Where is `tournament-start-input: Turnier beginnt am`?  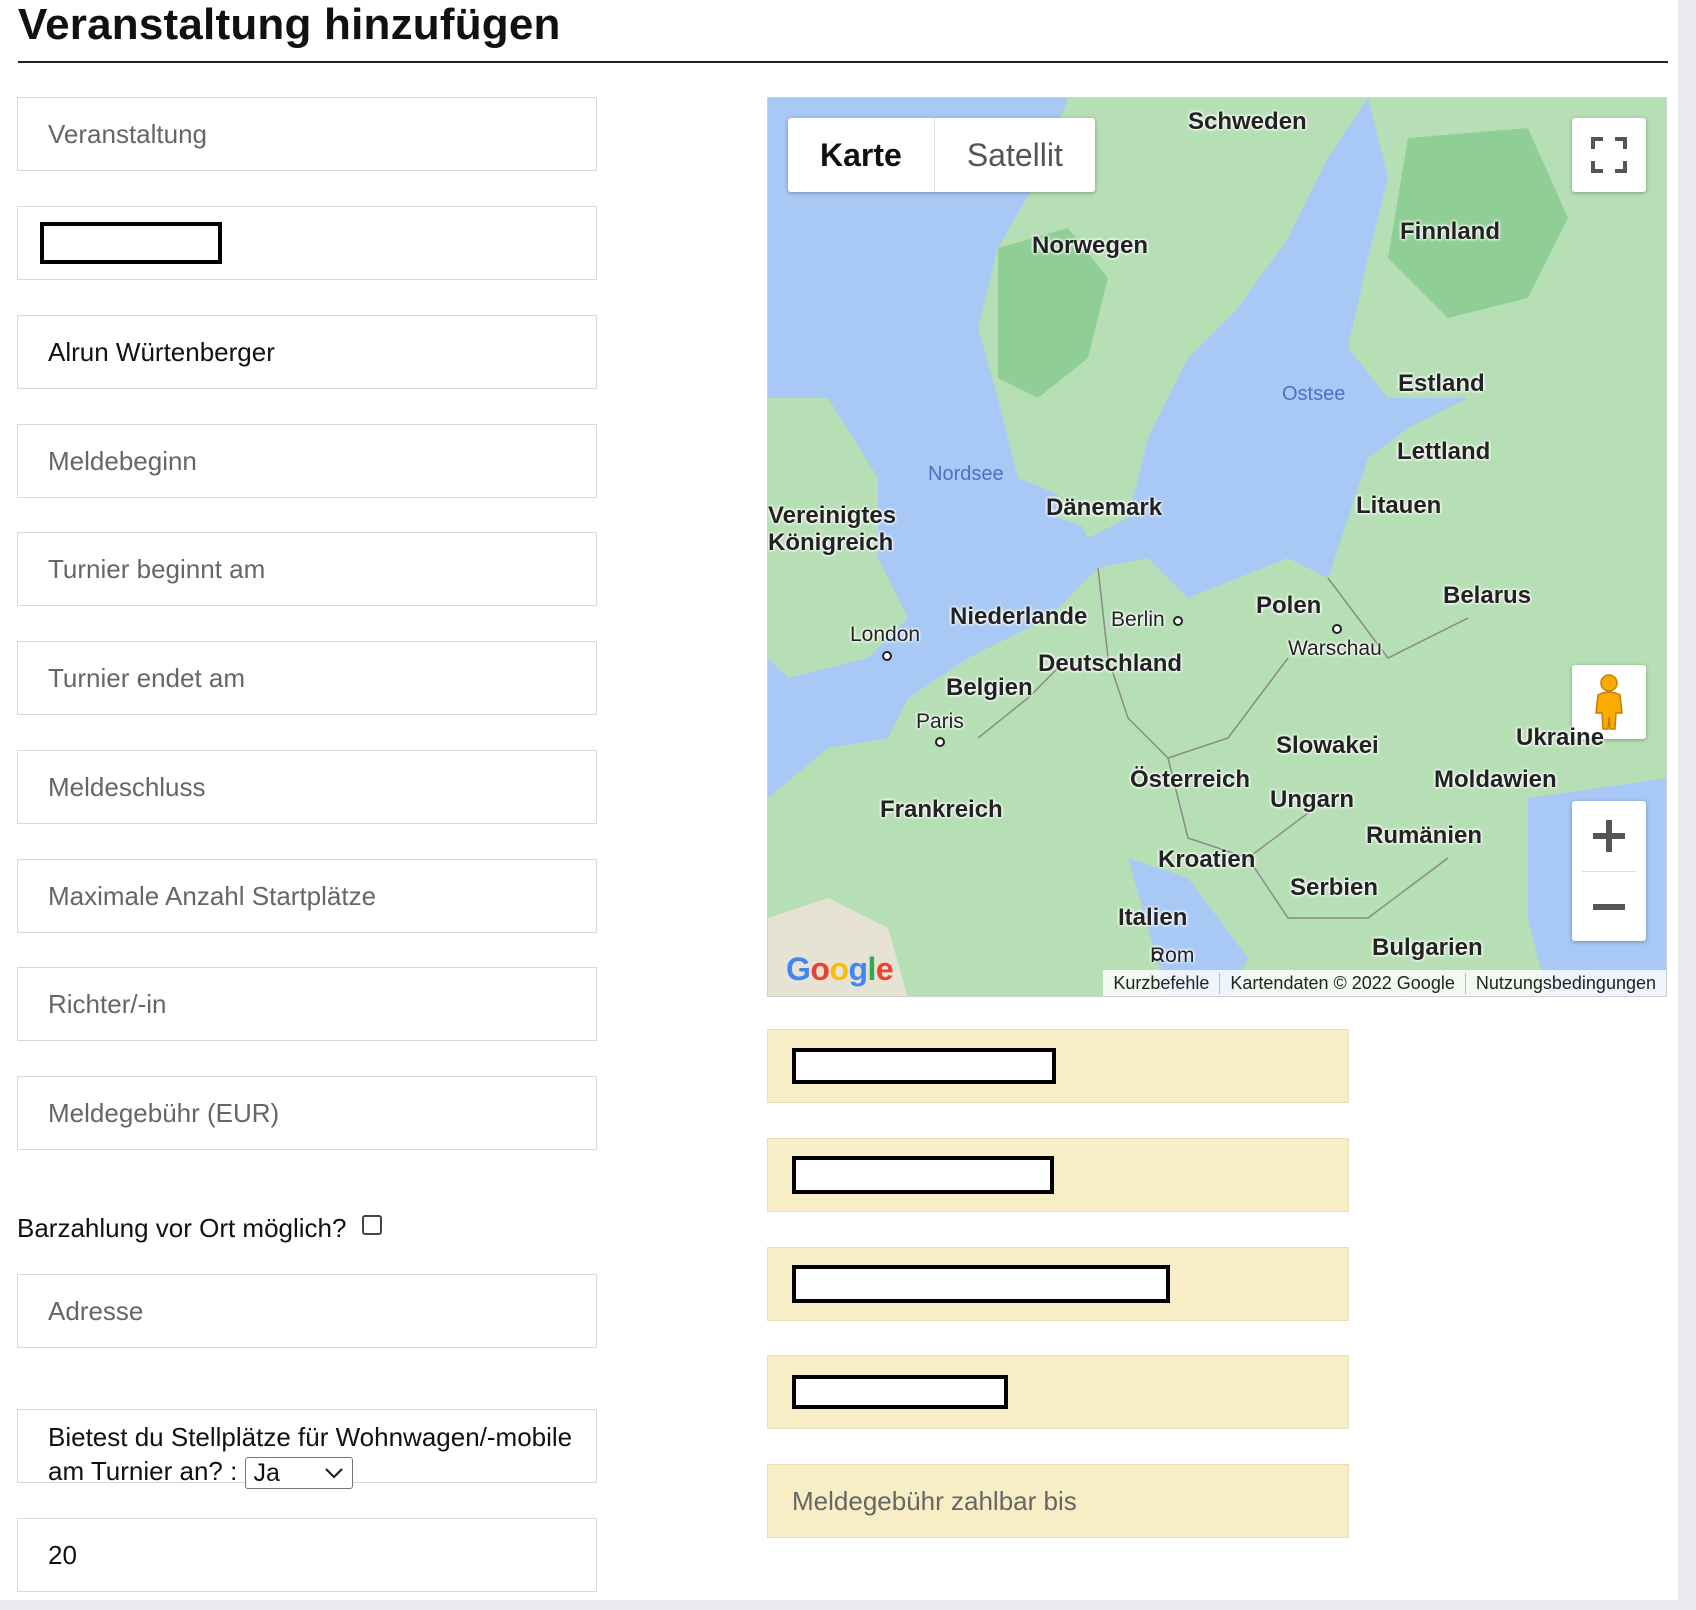
tournament-start-input: Turnier beginnt am is located at coordinates (307, 569).